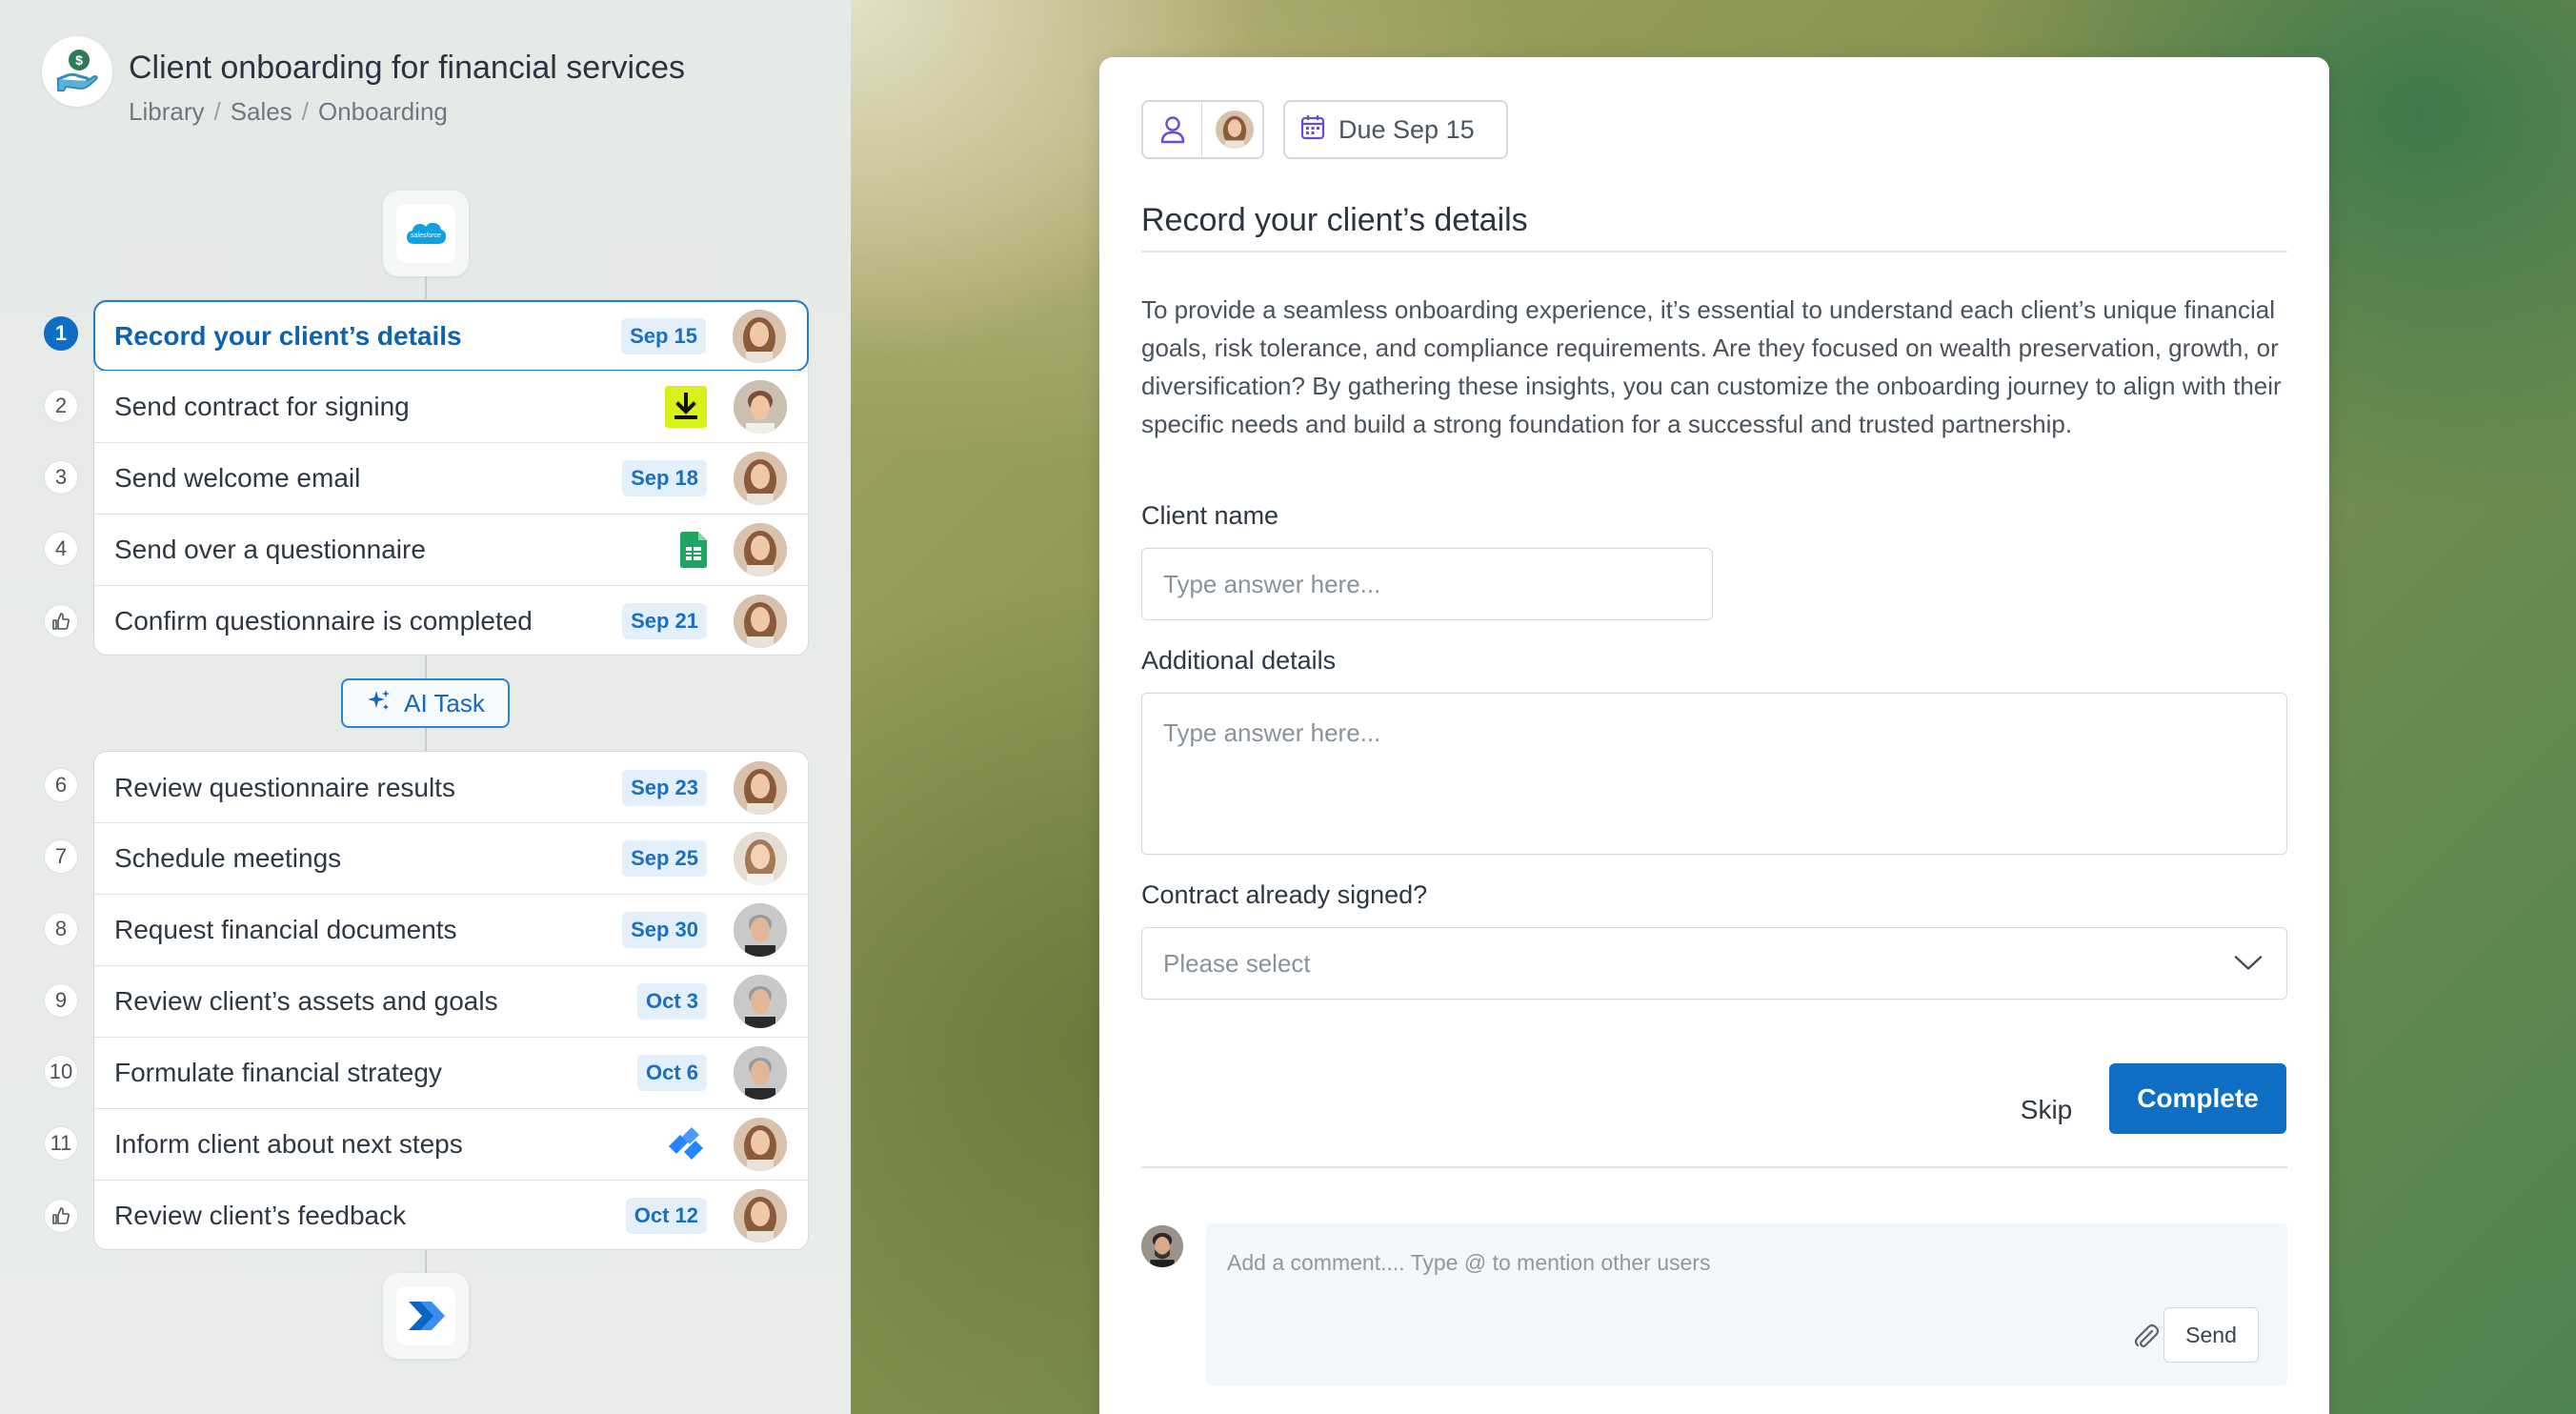 The width and height of the screenshot is (2576, 1414). I want to click on task-row-review-results: Review questionnaire results Sep 23, so click(451, 787).